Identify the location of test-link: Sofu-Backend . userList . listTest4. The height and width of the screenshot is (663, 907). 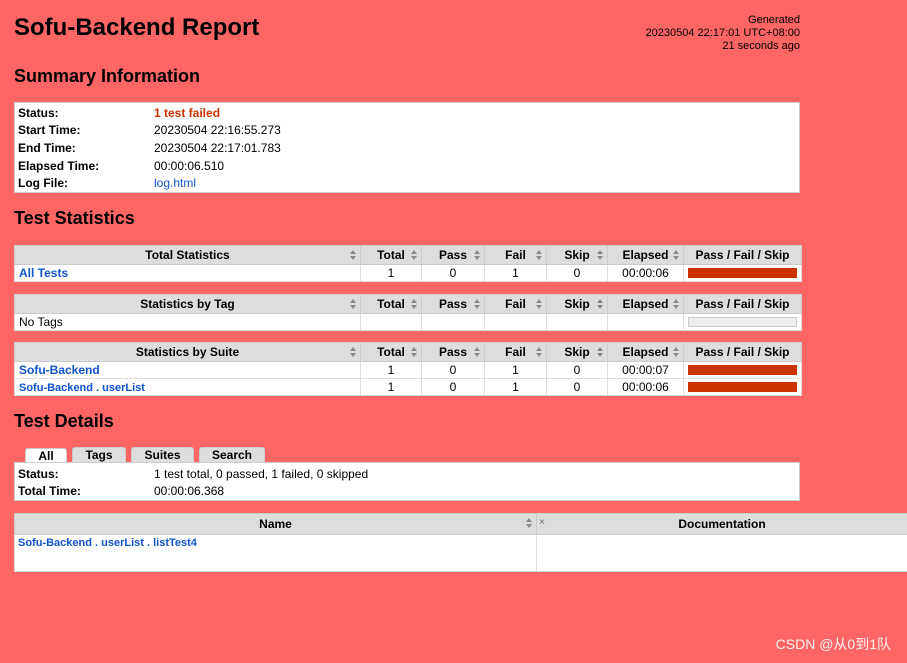
(107, 543).